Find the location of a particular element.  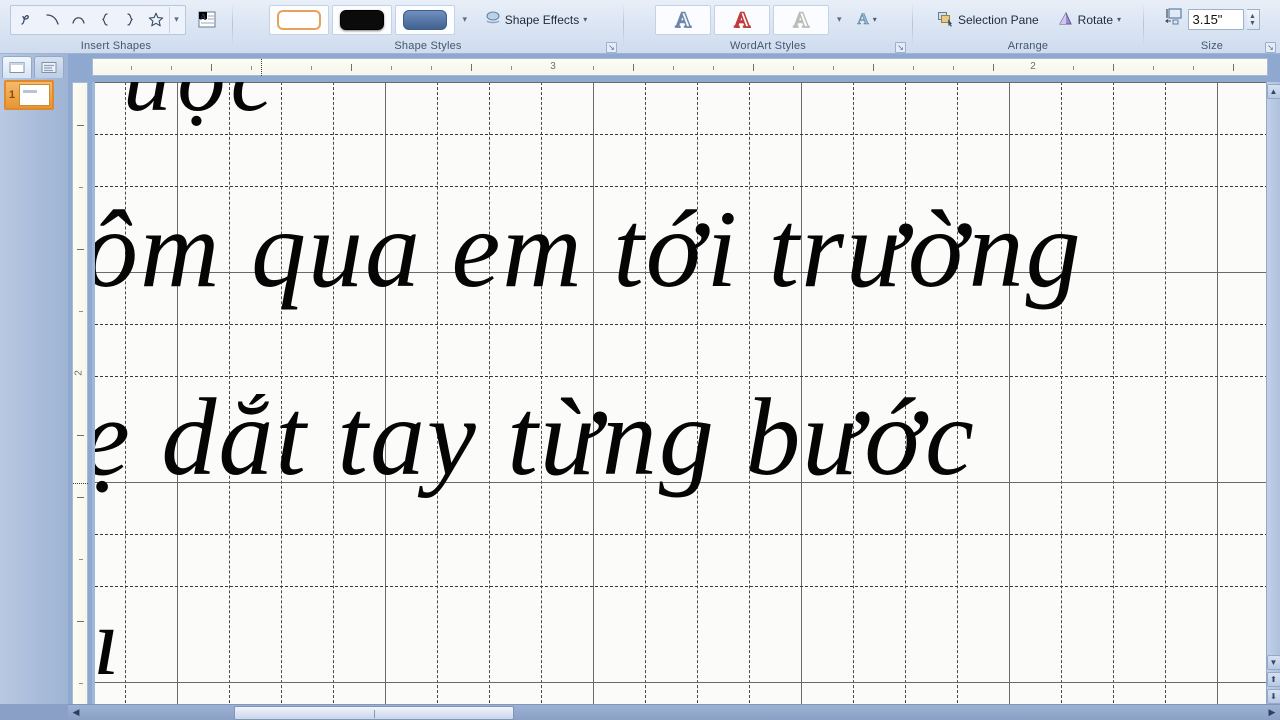

selection-pane-button: Selection Pane is located at coordinates (988, 20).